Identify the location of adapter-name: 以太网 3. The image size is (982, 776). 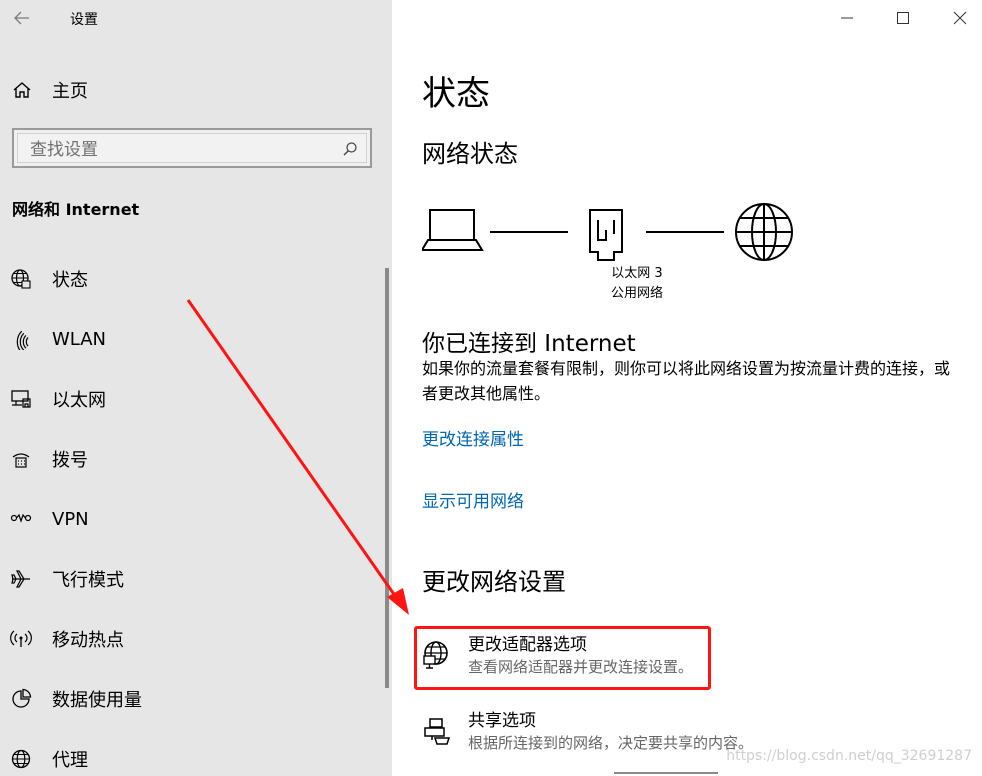
(637, 273).